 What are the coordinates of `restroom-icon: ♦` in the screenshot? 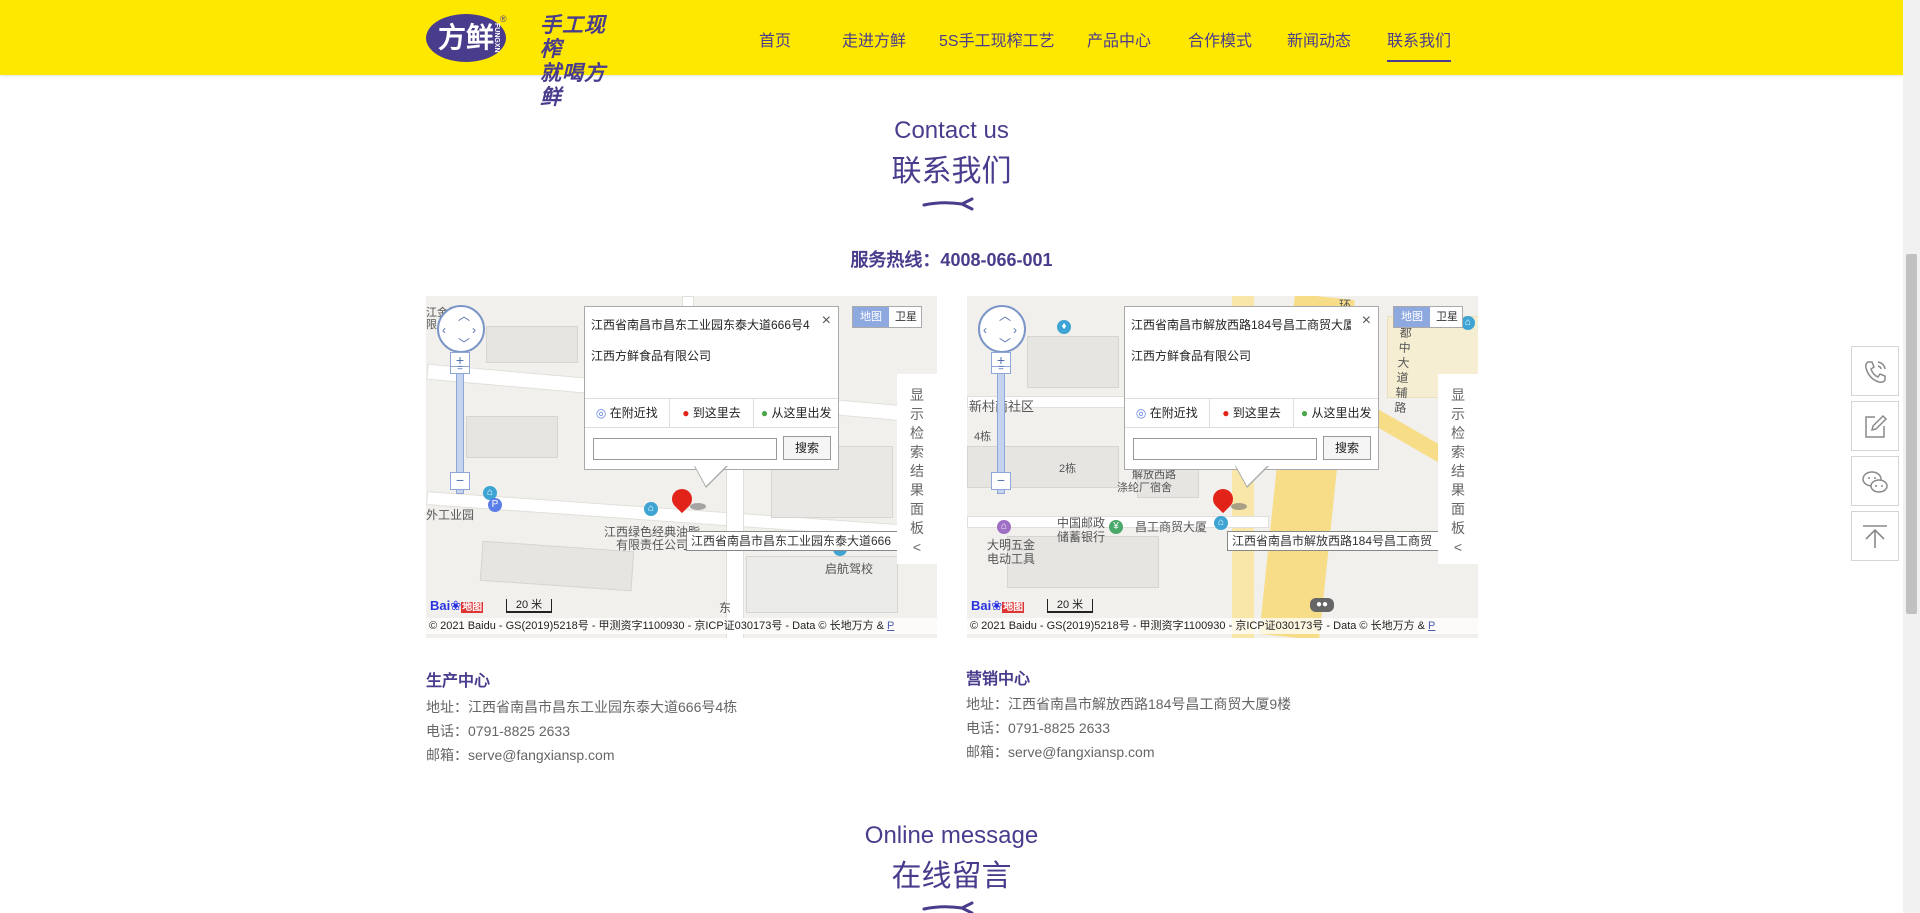 It's located at (1064, 327).